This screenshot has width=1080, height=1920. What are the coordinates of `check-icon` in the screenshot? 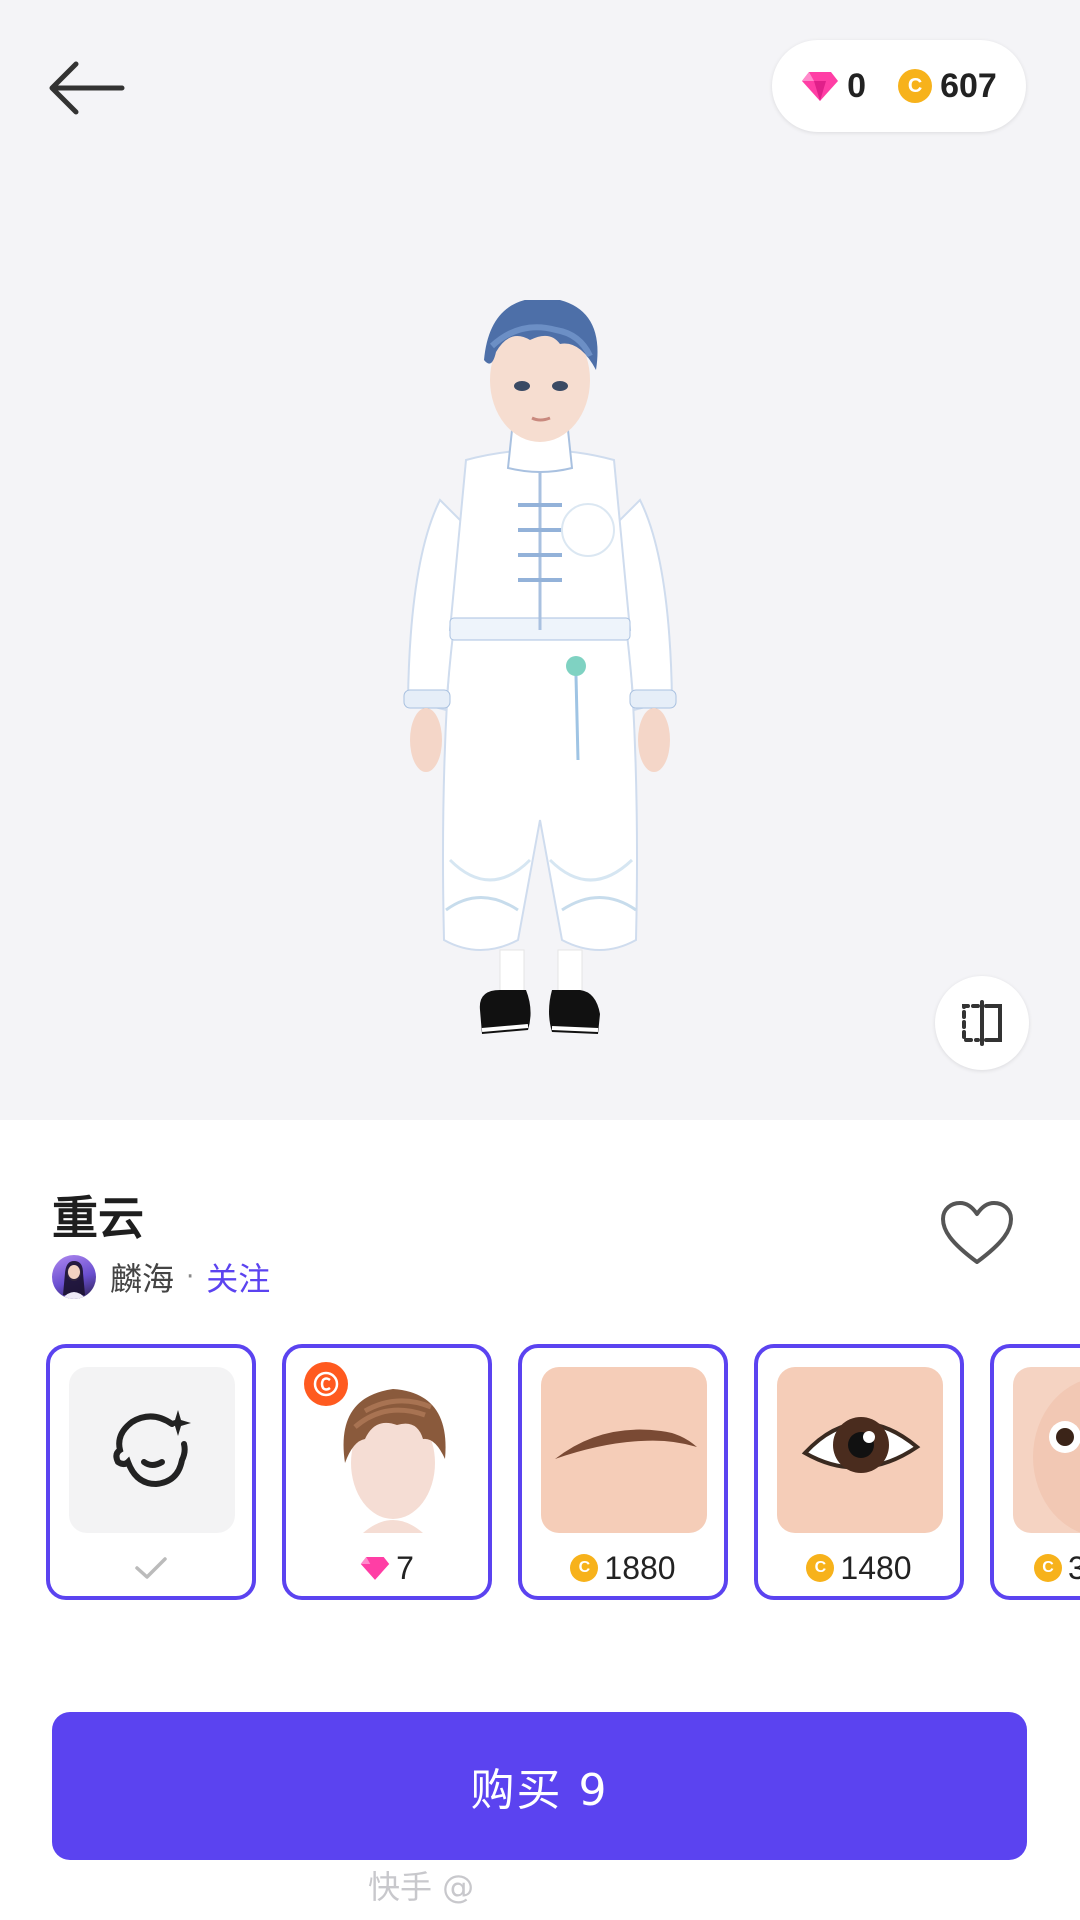 It's located at (151, 1568).